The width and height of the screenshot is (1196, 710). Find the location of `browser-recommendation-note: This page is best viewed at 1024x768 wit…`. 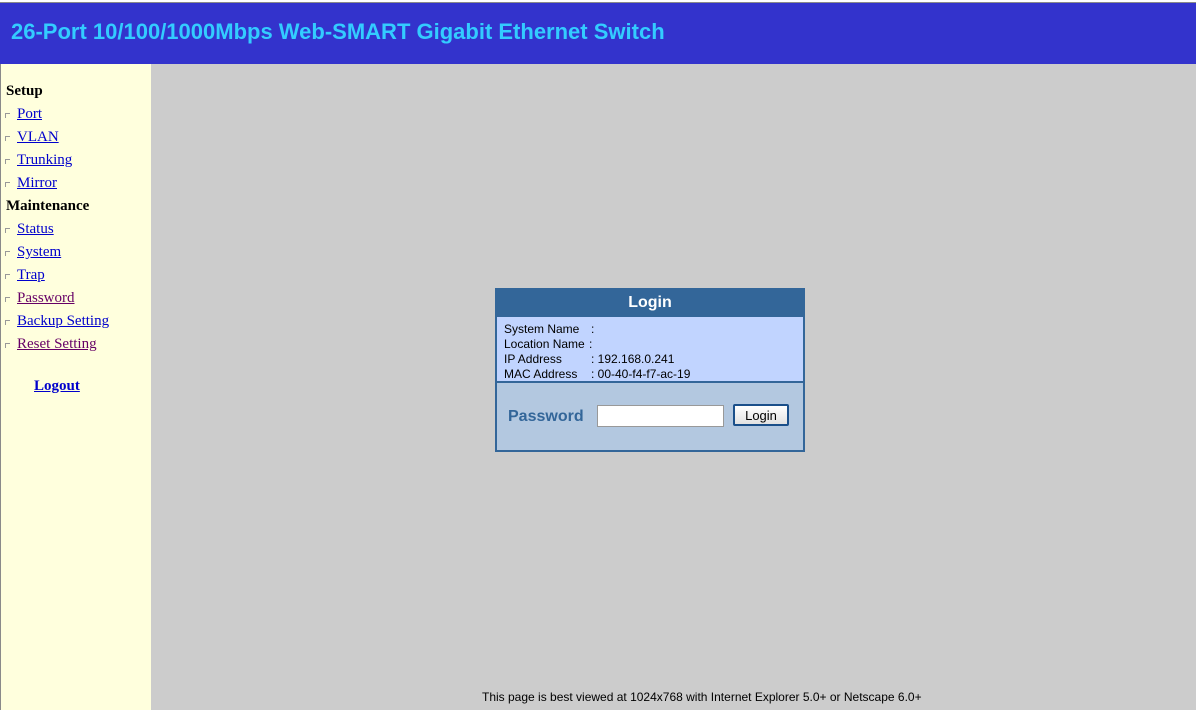

browser-recommendation-note: This page is best viewed at 1024x768 wit… is located at coordinates (702, 697).